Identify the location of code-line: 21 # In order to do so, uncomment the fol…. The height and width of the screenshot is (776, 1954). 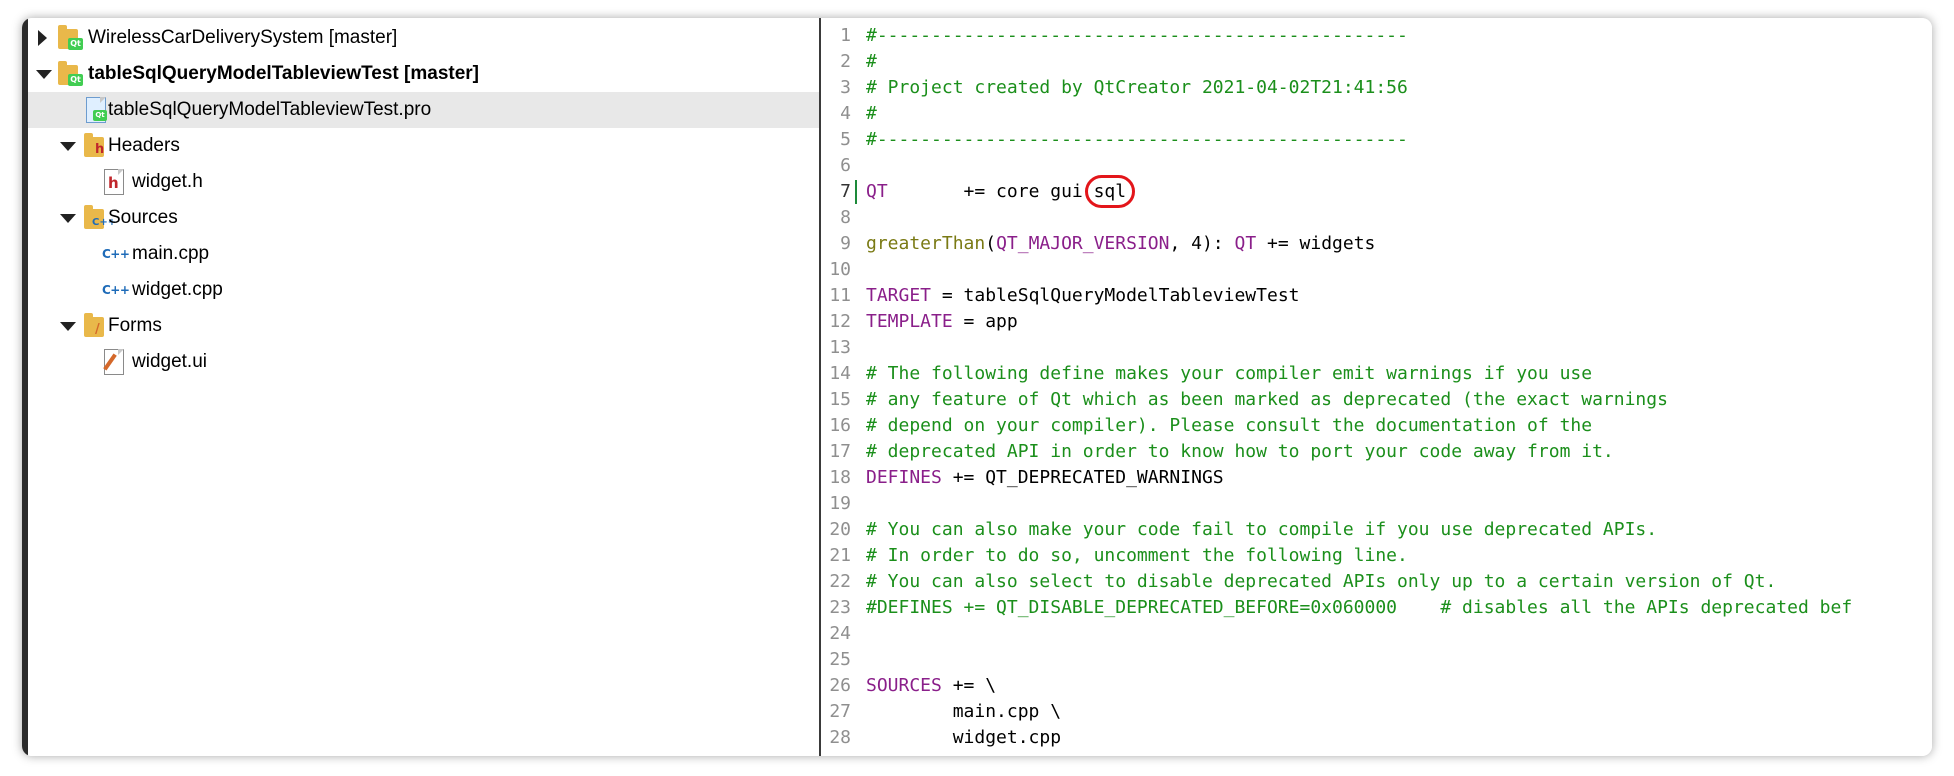
(1376, 556).